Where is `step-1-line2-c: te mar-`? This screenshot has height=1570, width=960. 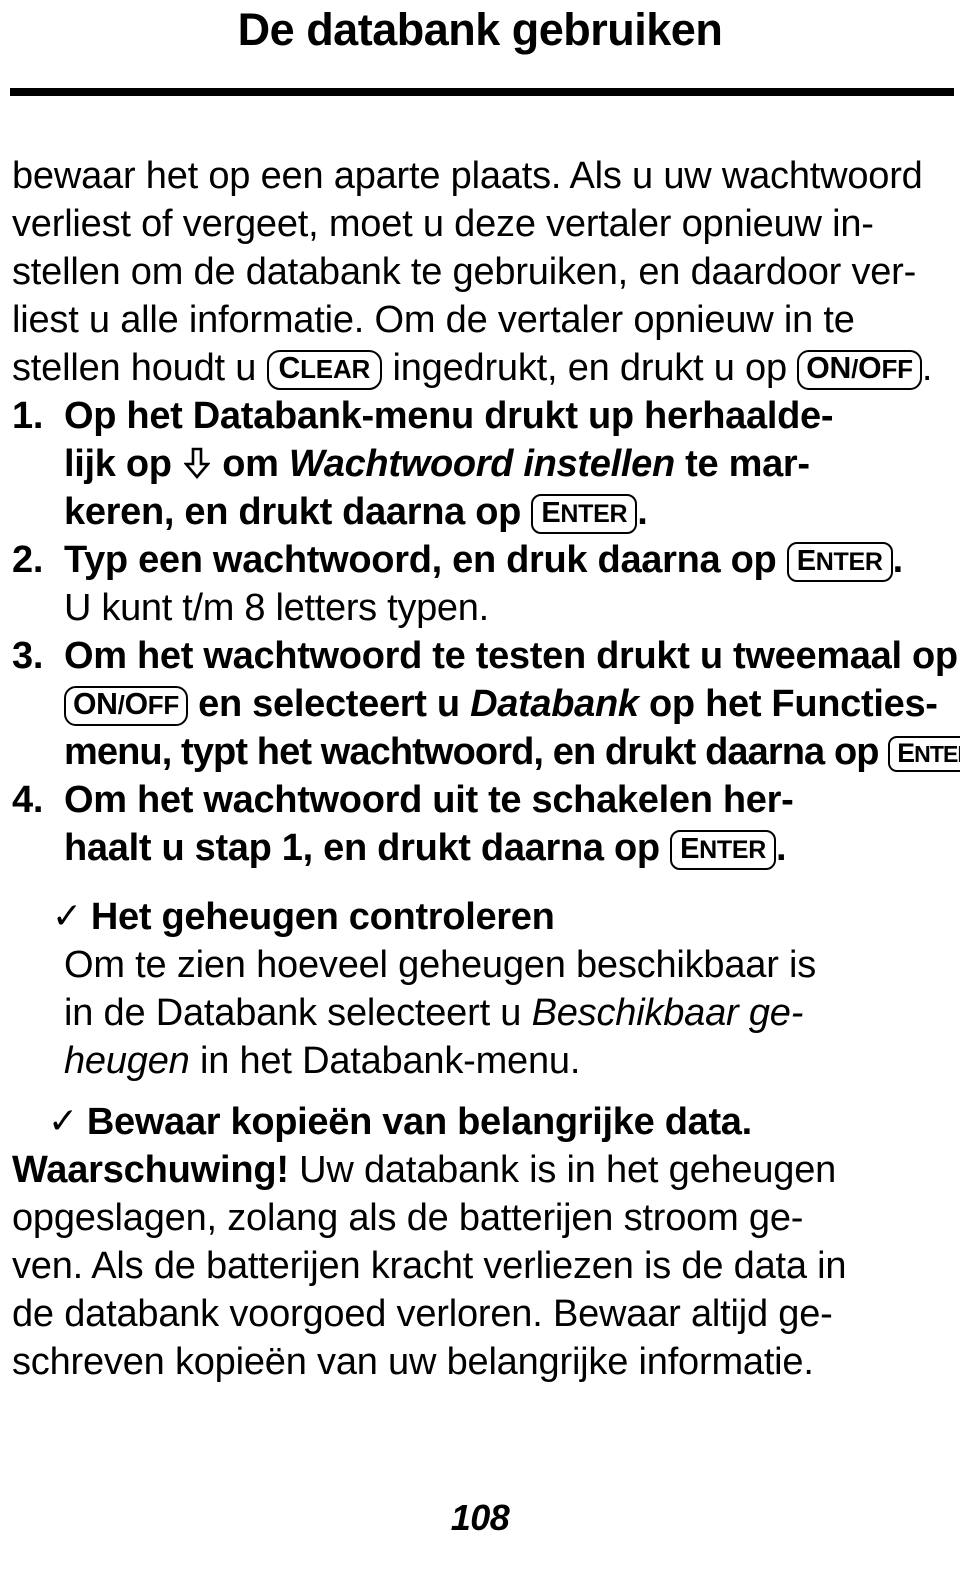
step-1-line2-c: te mar- is located at coordinates (742, 464).